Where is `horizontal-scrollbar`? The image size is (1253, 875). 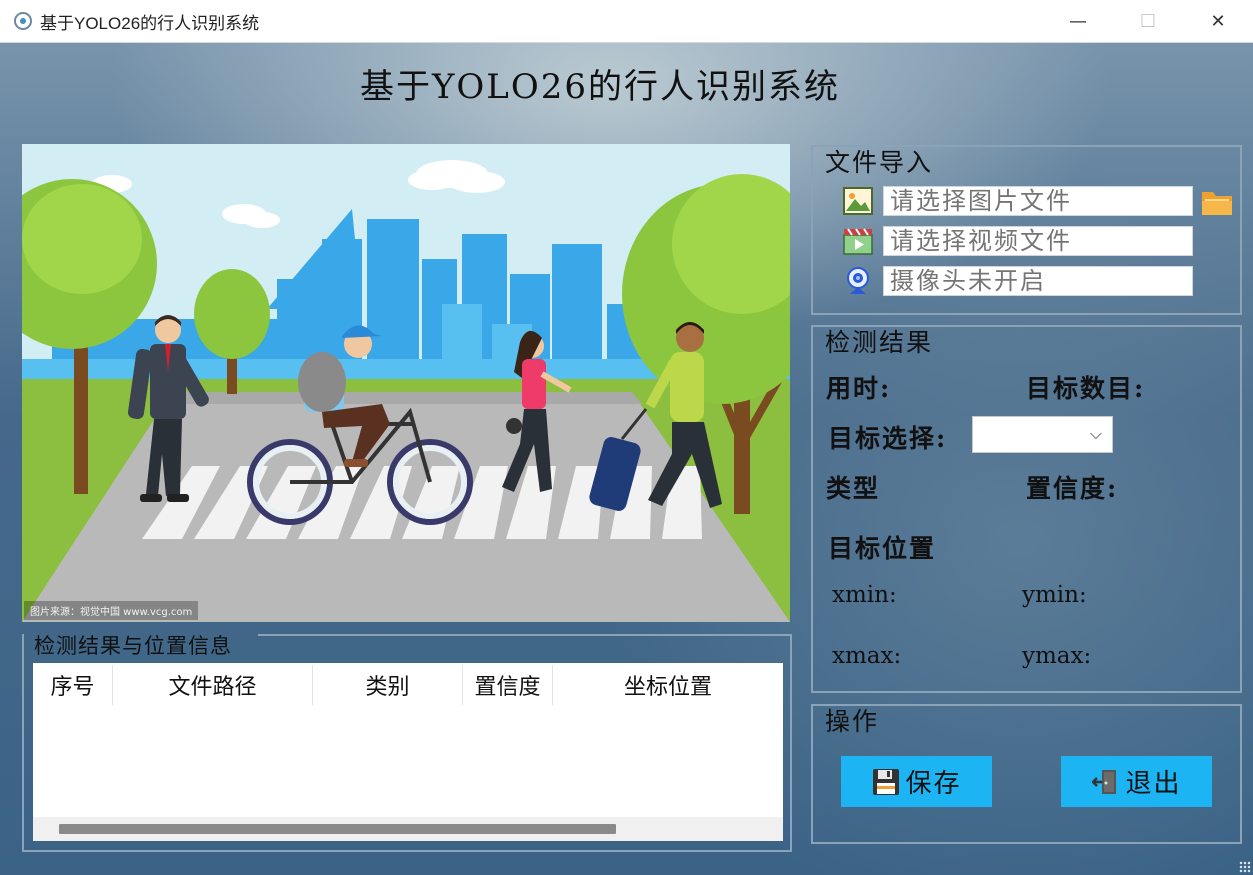 horizontal-scrollbar is located at coordinates (408, 829).